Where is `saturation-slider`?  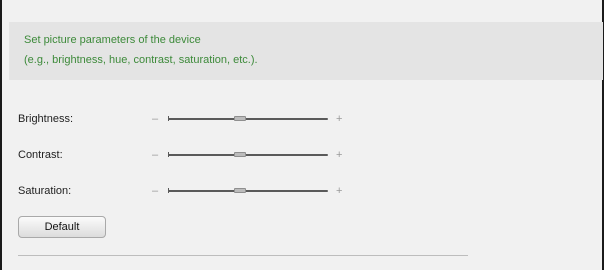 saturation-slider is located at coordinates (248, 190).